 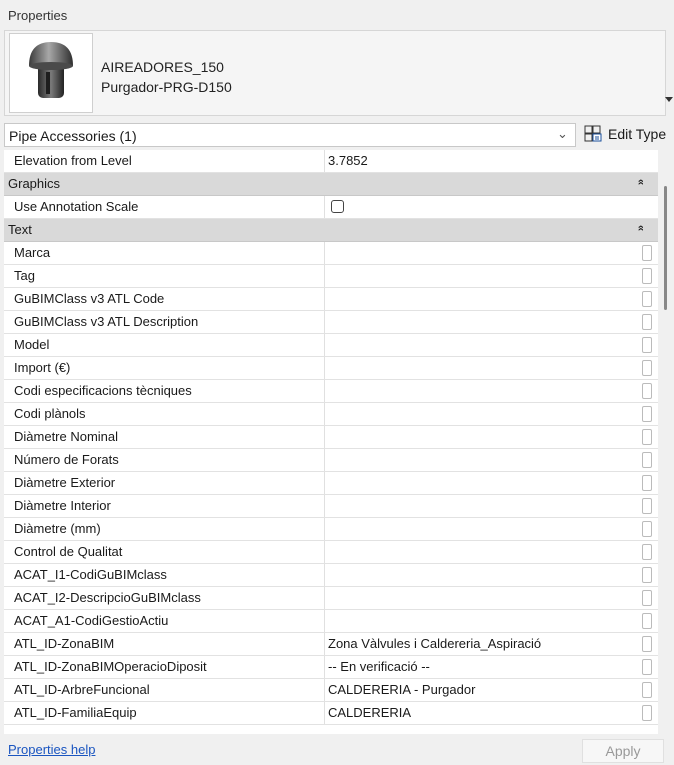 What do you see at coordinates (331, 483) in the screenshot?
I see `property-row: Diàmetre Exterior` at bounding box center [331, 483].